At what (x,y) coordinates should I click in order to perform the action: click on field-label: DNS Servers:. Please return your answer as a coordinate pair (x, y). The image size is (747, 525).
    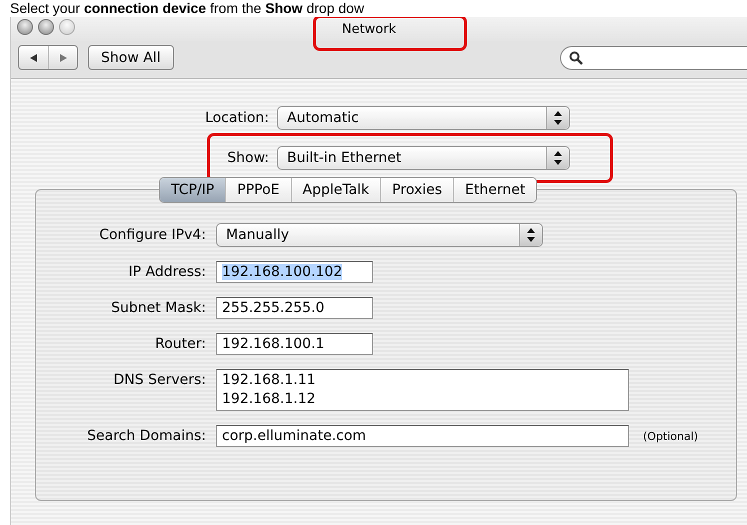
    Looking at the image, I should click on (159, 379).